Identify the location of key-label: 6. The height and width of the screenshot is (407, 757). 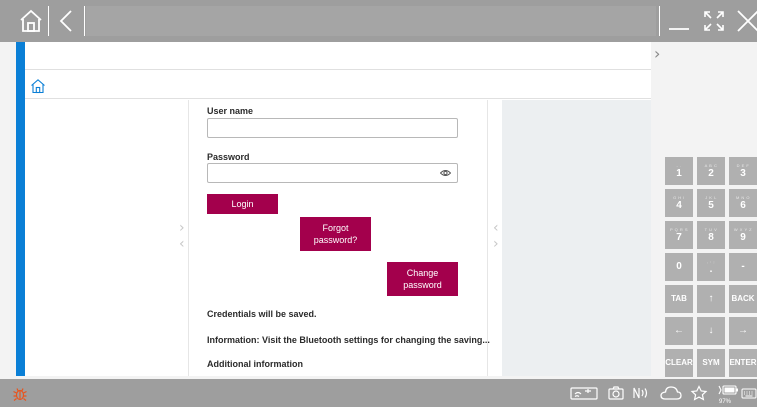
(743, 205).